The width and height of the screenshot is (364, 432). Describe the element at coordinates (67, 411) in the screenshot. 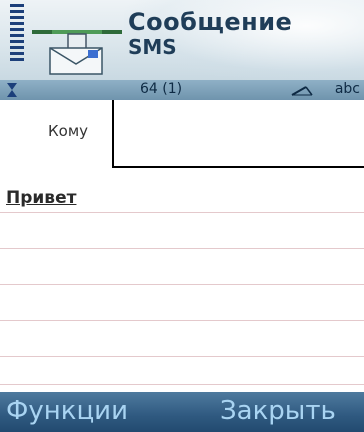

I see `options-softkey: Функции` at that location.